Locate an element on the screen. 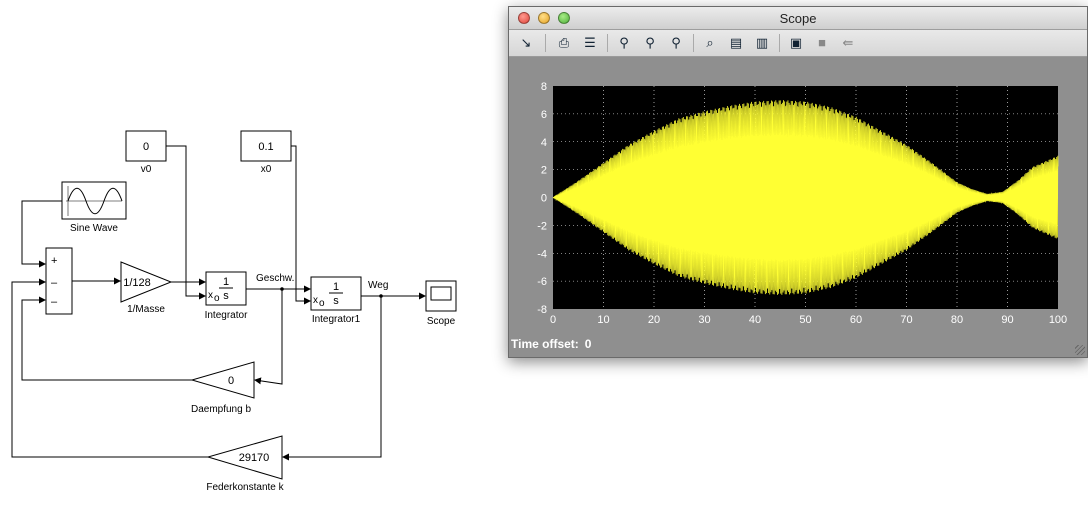 The height and width of the screenshot is (510, 1088). y-tick-label: 4 is located at coordinates (544, 143).